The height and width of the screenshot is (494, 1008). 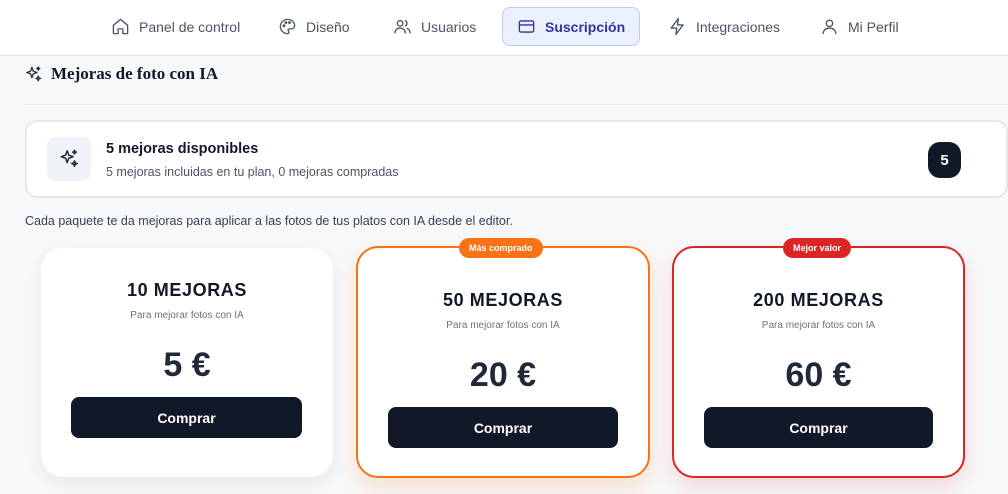 I want to click on tab-label: Integraciones, so click(x=738, y=26).